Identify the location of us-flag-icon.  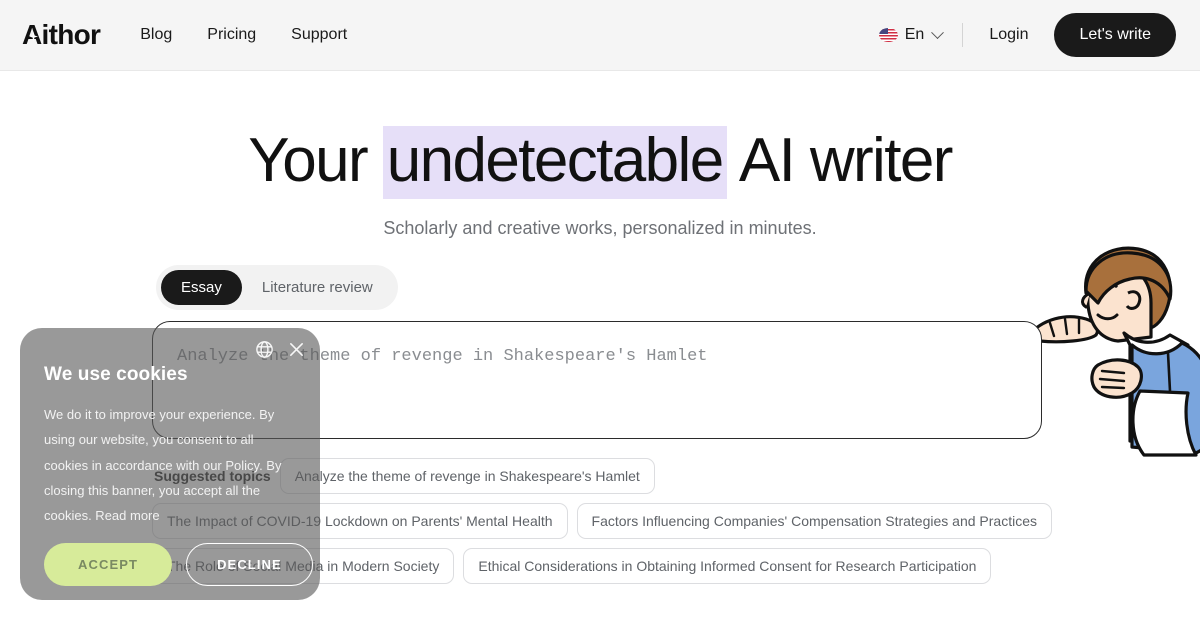
(888, 35).